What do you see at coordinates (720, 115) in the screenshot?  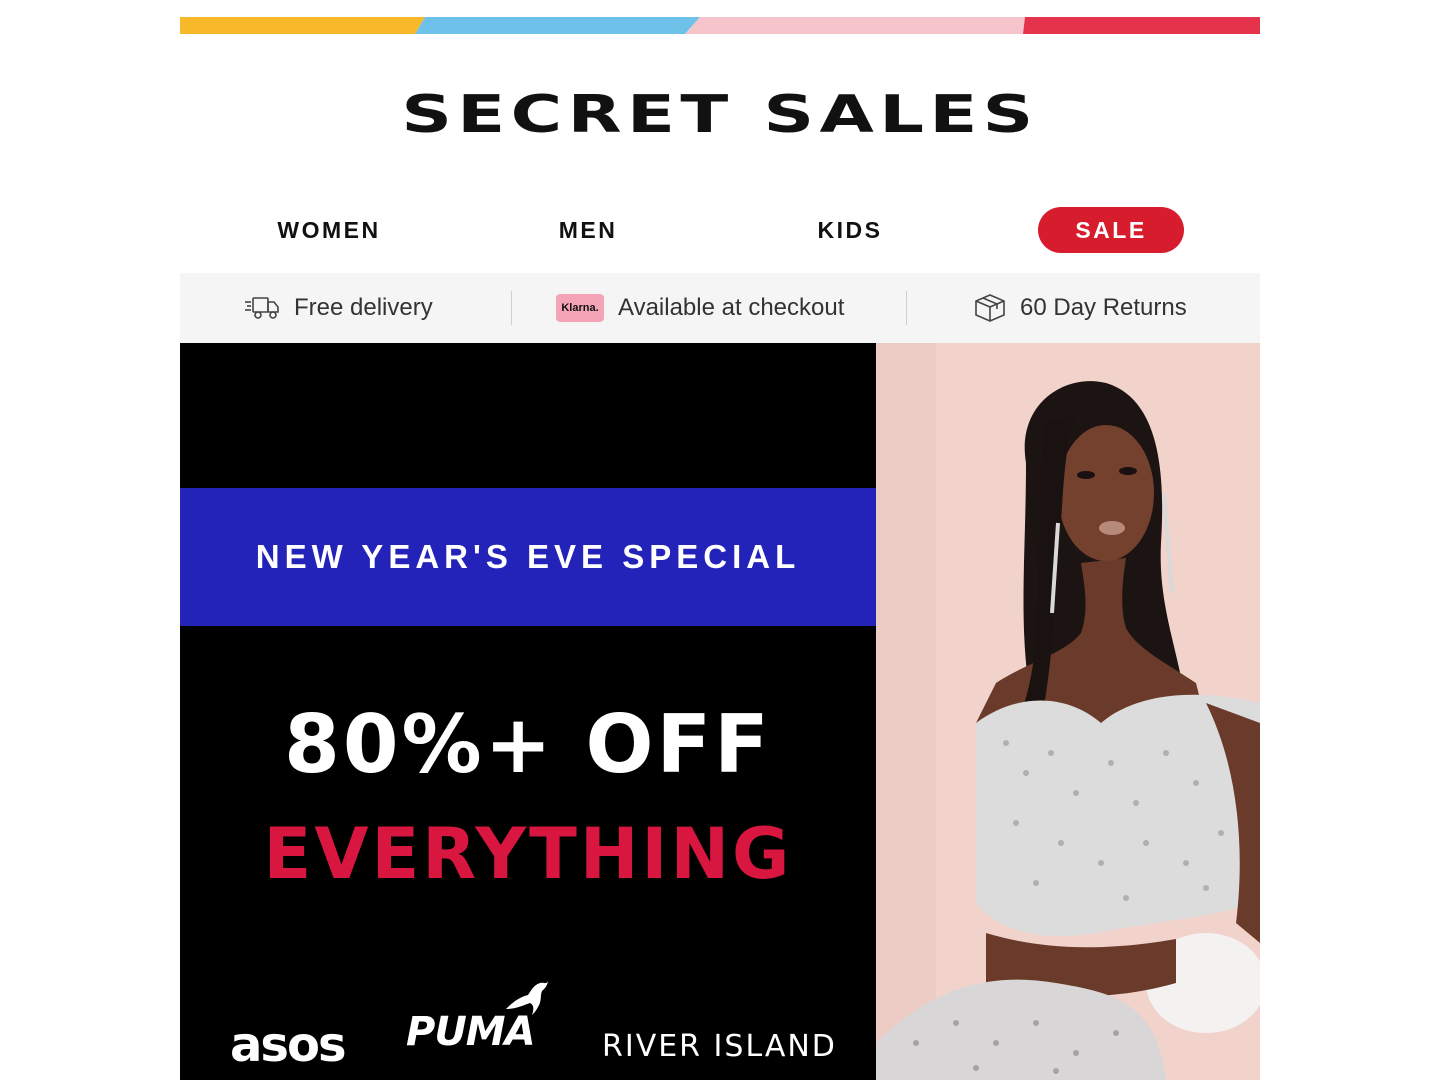 I see `brand-logo: SECRET SALES` at bounding box center [720, 115].